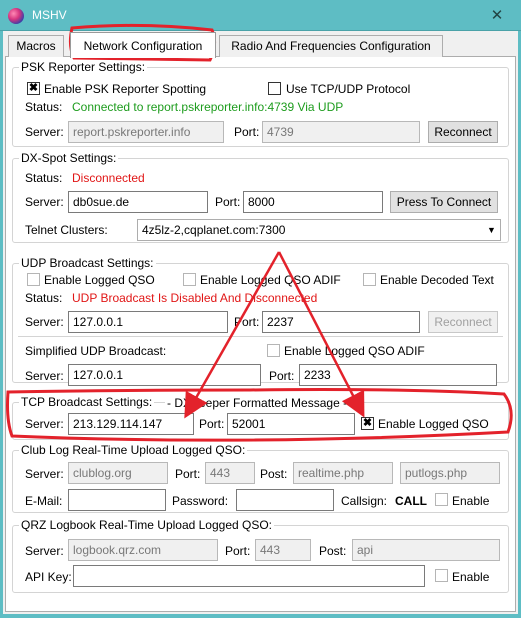  What do you see at coordinates (260, 616) in the screenshot?
I see `window-frame-bottom` at bounding box center [260, 616].